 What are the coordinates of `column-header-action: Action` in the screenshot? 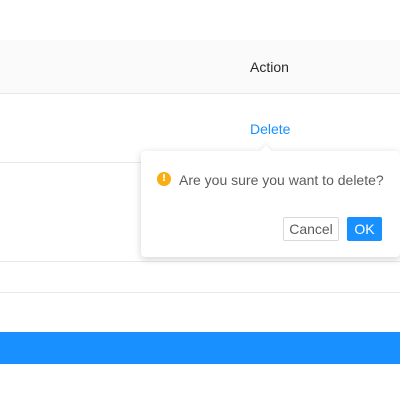 It's located at (269, 67).